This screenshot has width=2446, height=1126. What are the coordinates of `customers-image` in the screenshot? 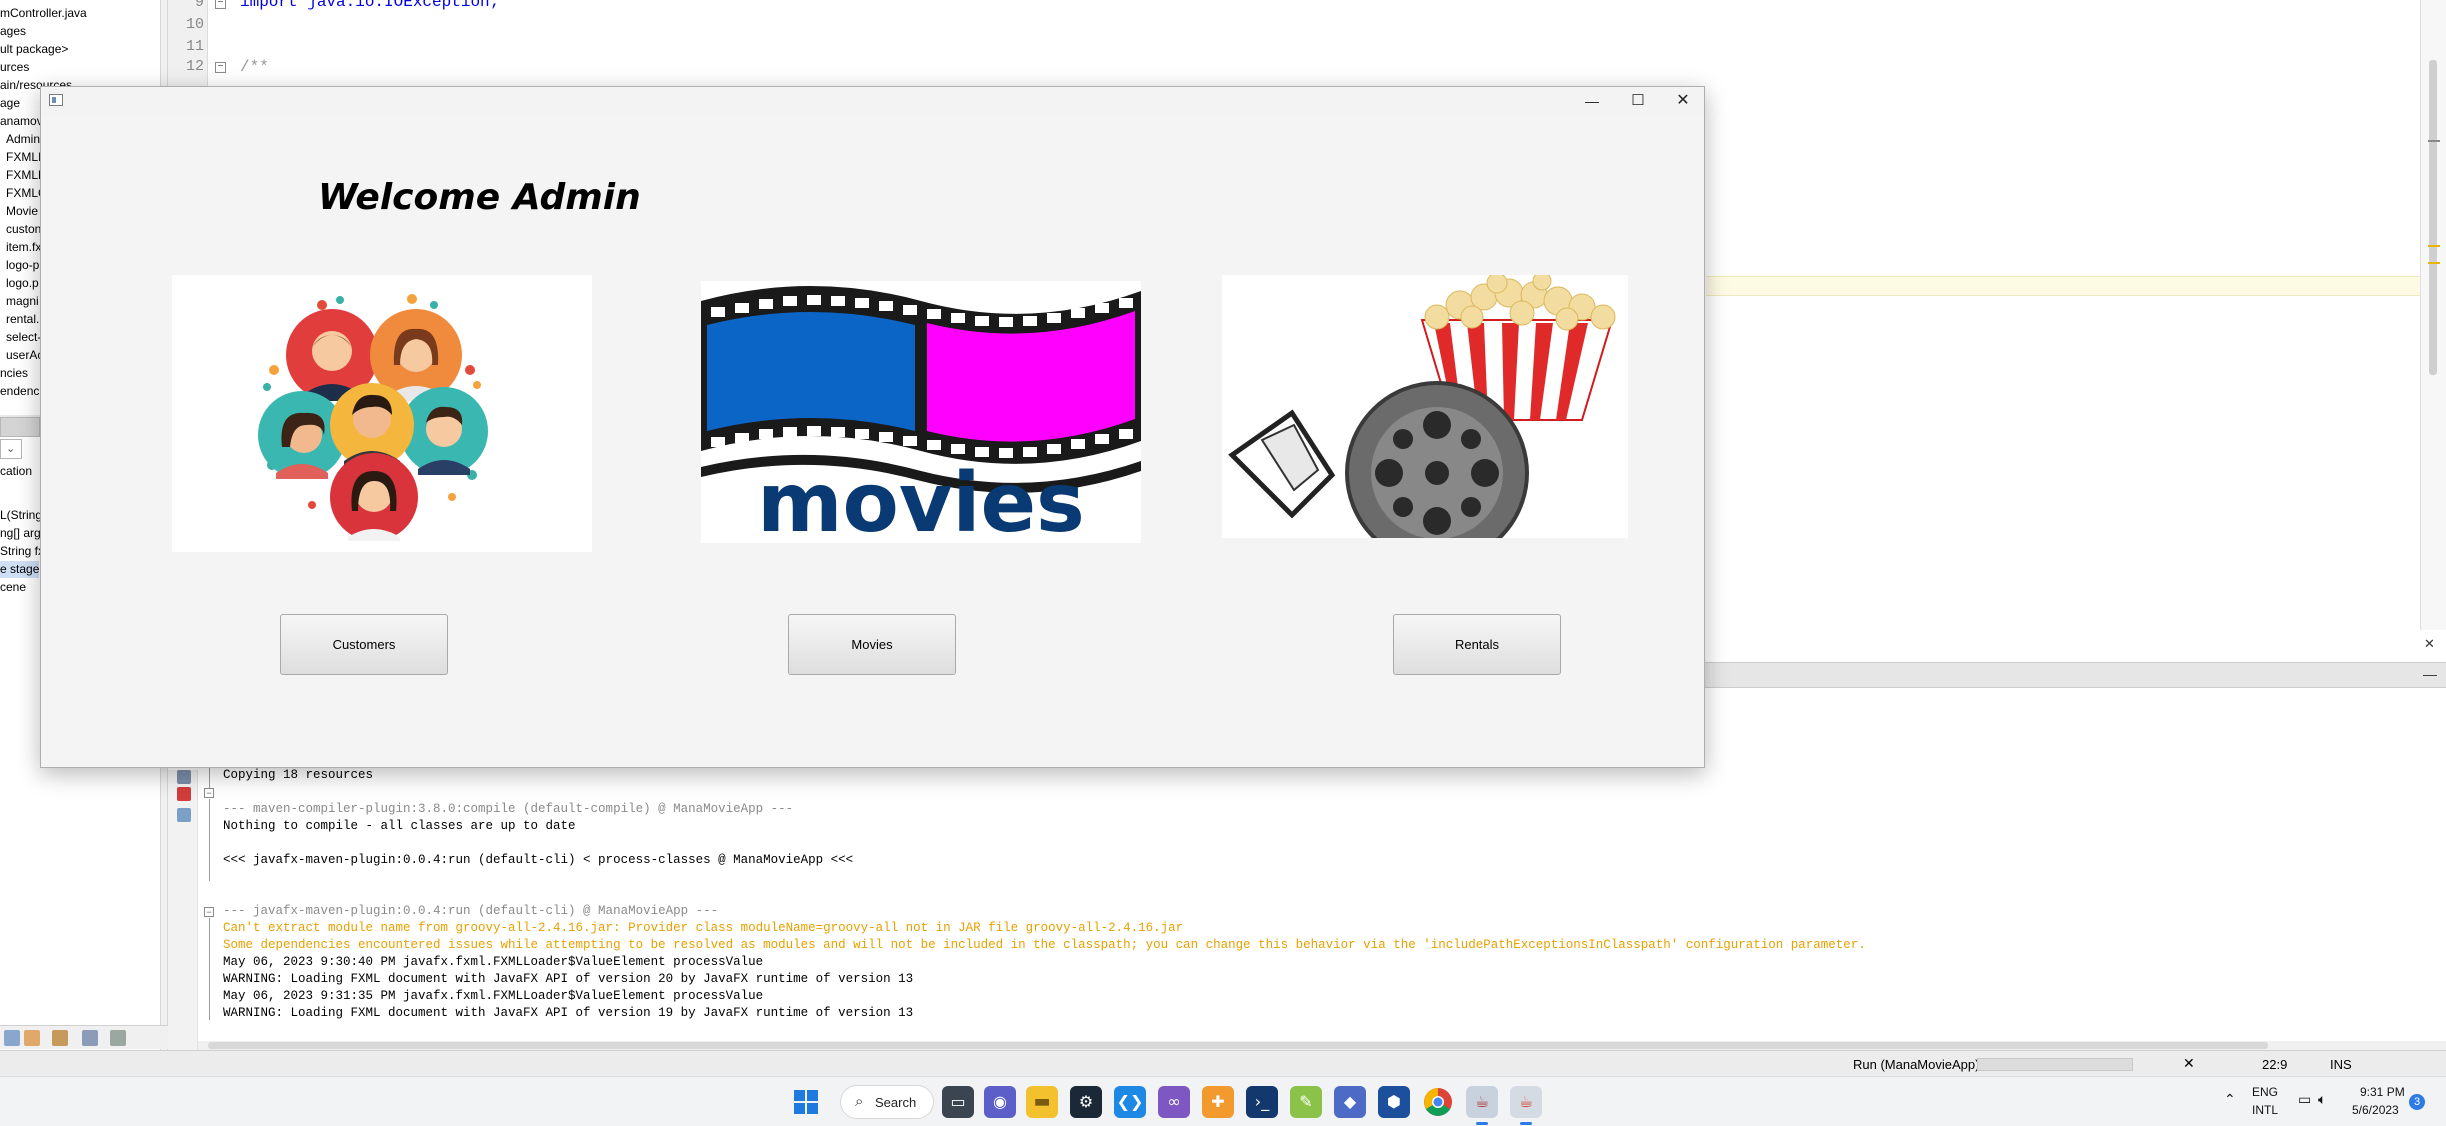 It's located at (382, 413).